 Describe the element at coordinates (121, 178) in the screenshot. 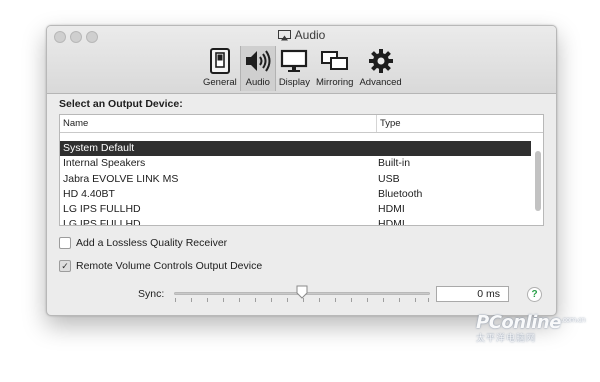

I see `device-name: Jabra EVOLVE LINK MS` at that location.